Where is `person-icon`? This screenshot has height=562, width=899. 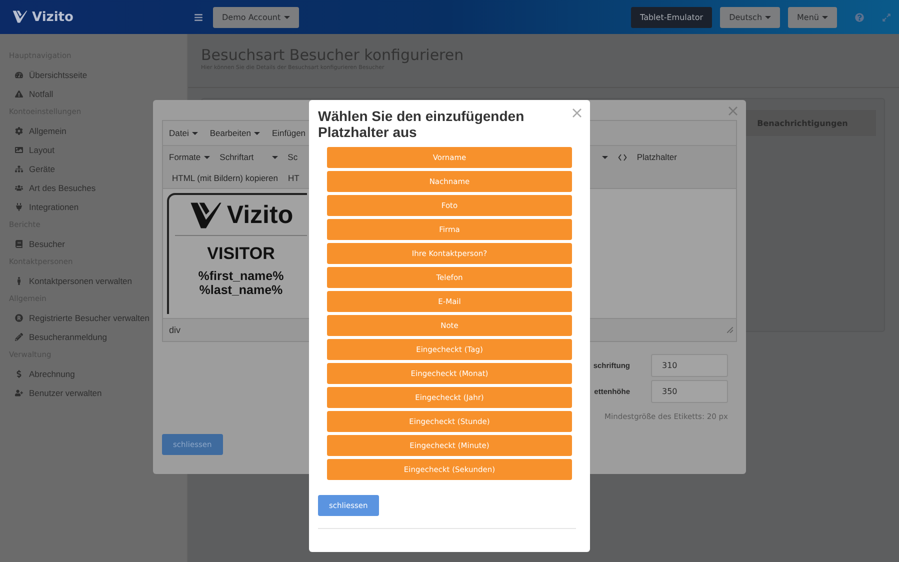
person-icon is located at coordinates (19, 280).